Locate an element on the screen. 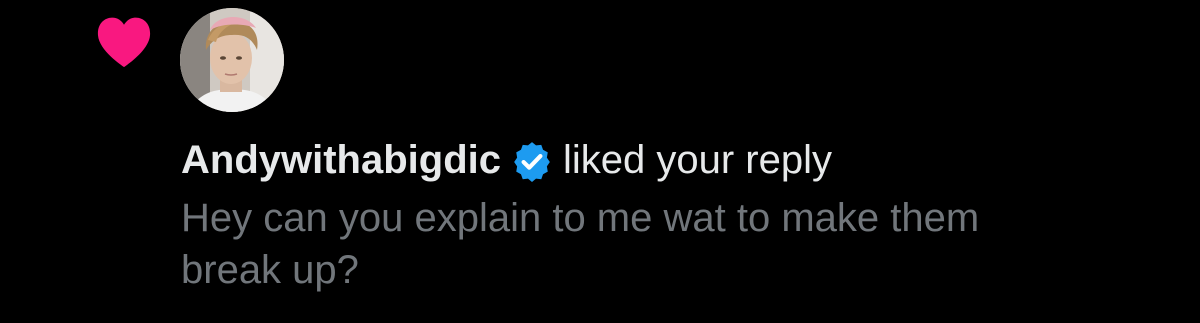  notification-headline: Andywithabigdic liked your reply is located at coordinates (681, 160).